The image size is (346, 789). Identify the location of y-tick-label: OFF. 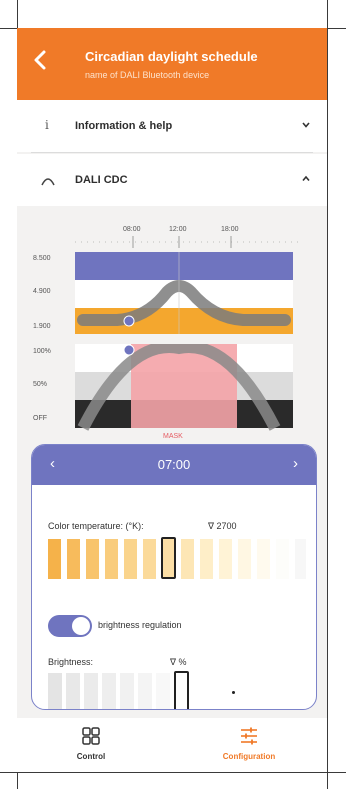
(40, 418).